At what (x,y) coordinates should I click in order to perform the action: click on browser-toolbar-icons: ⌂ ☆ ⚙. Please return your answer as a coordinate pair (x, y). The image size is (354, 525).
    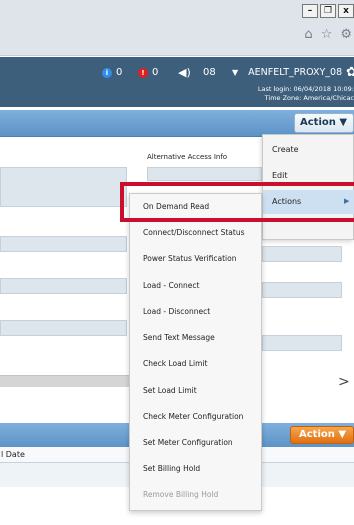
    Looking at the image, I should click on (328, 35).